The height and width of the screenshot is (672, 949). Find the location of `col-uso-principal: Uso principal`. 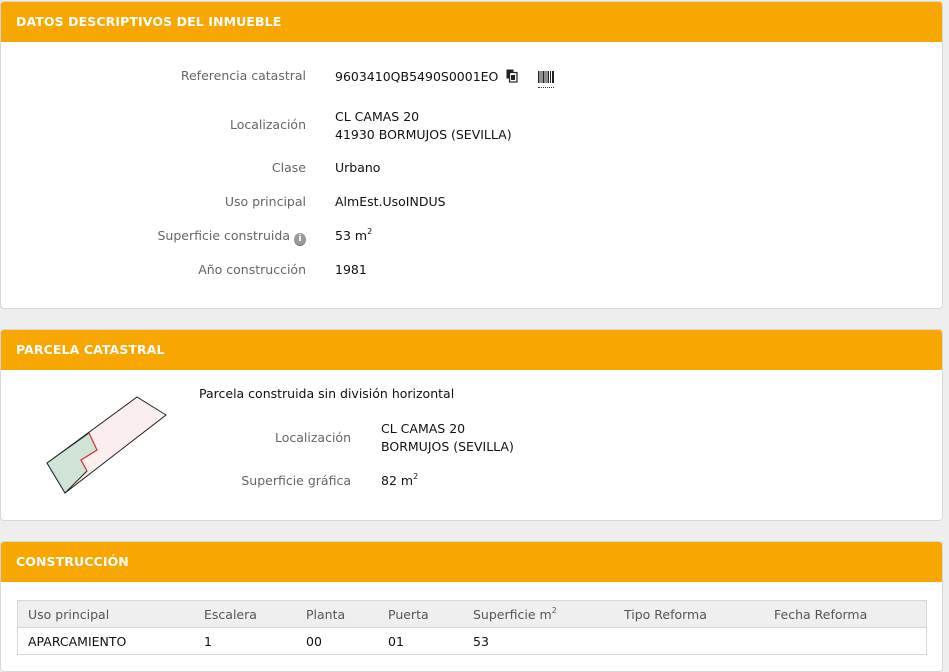

col-uso-principal: Uso principal is located at coordinates (105, 614).